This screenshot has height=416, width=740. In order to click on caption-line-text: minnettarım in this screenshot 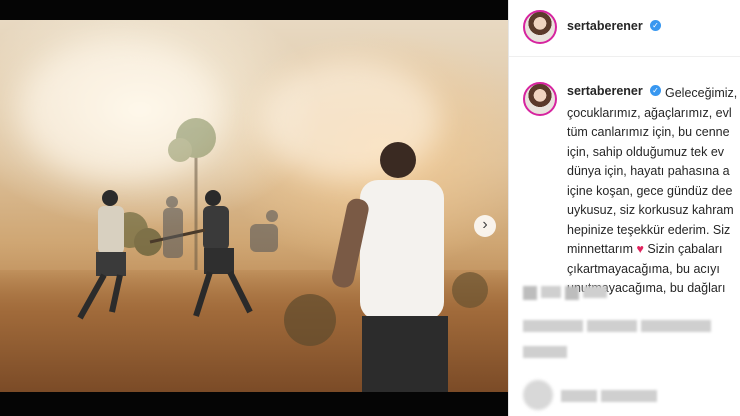, I will do `click(600, 249)`.